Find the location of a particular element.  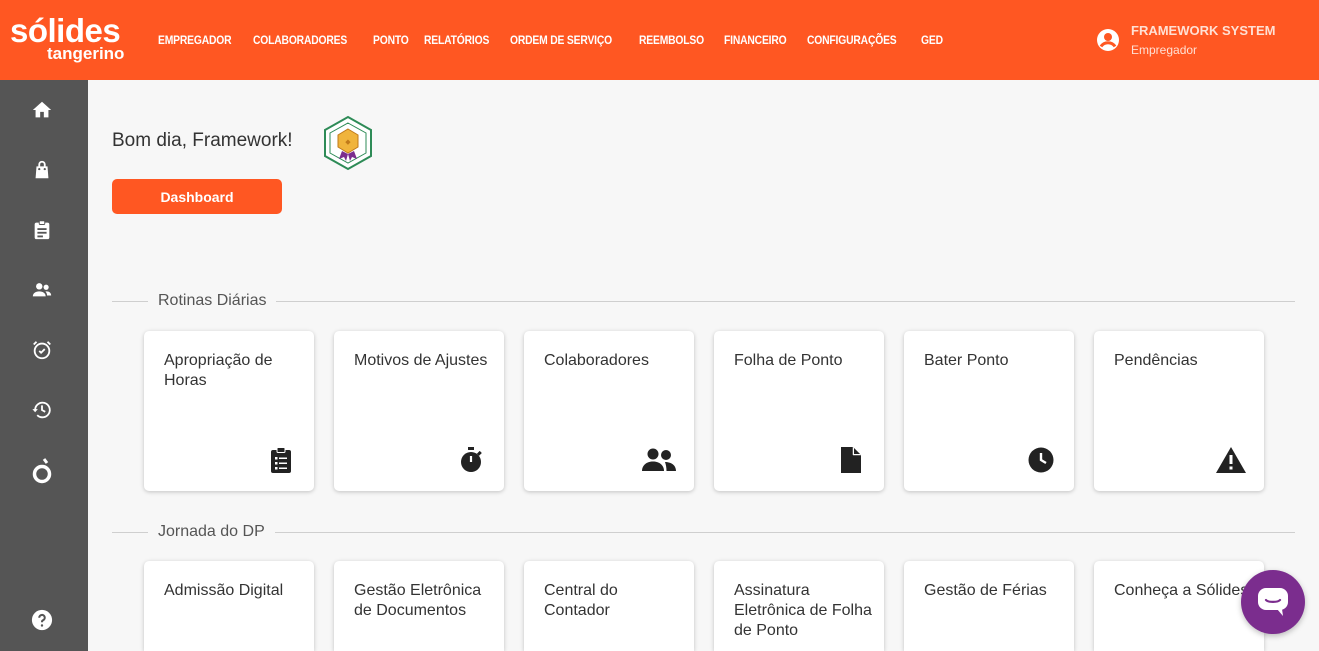

help-icon is located at coordinates (42, 620).